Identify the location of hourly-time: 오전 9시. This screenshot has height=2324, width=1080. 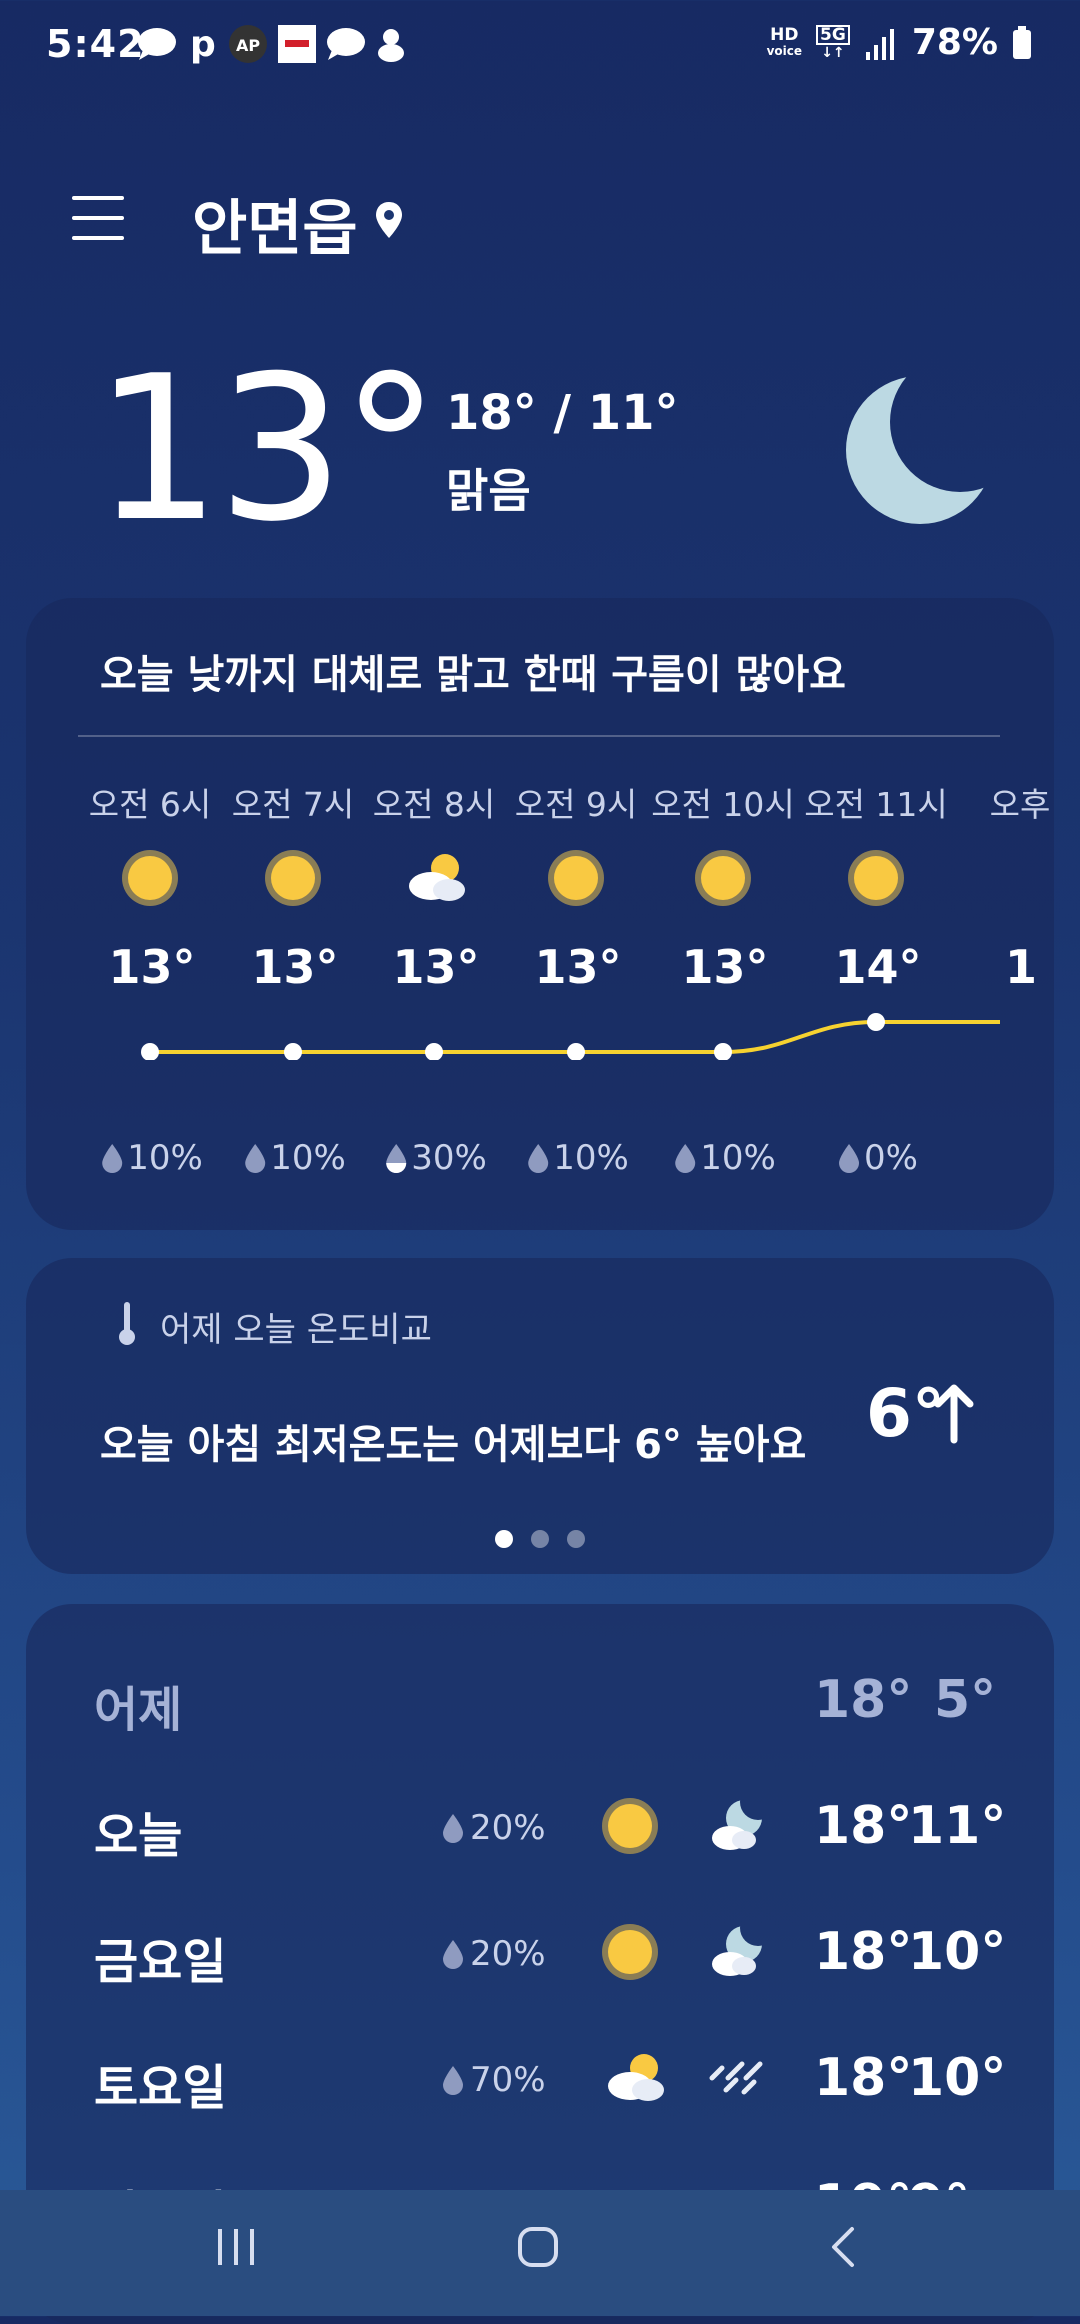
(576, 804).